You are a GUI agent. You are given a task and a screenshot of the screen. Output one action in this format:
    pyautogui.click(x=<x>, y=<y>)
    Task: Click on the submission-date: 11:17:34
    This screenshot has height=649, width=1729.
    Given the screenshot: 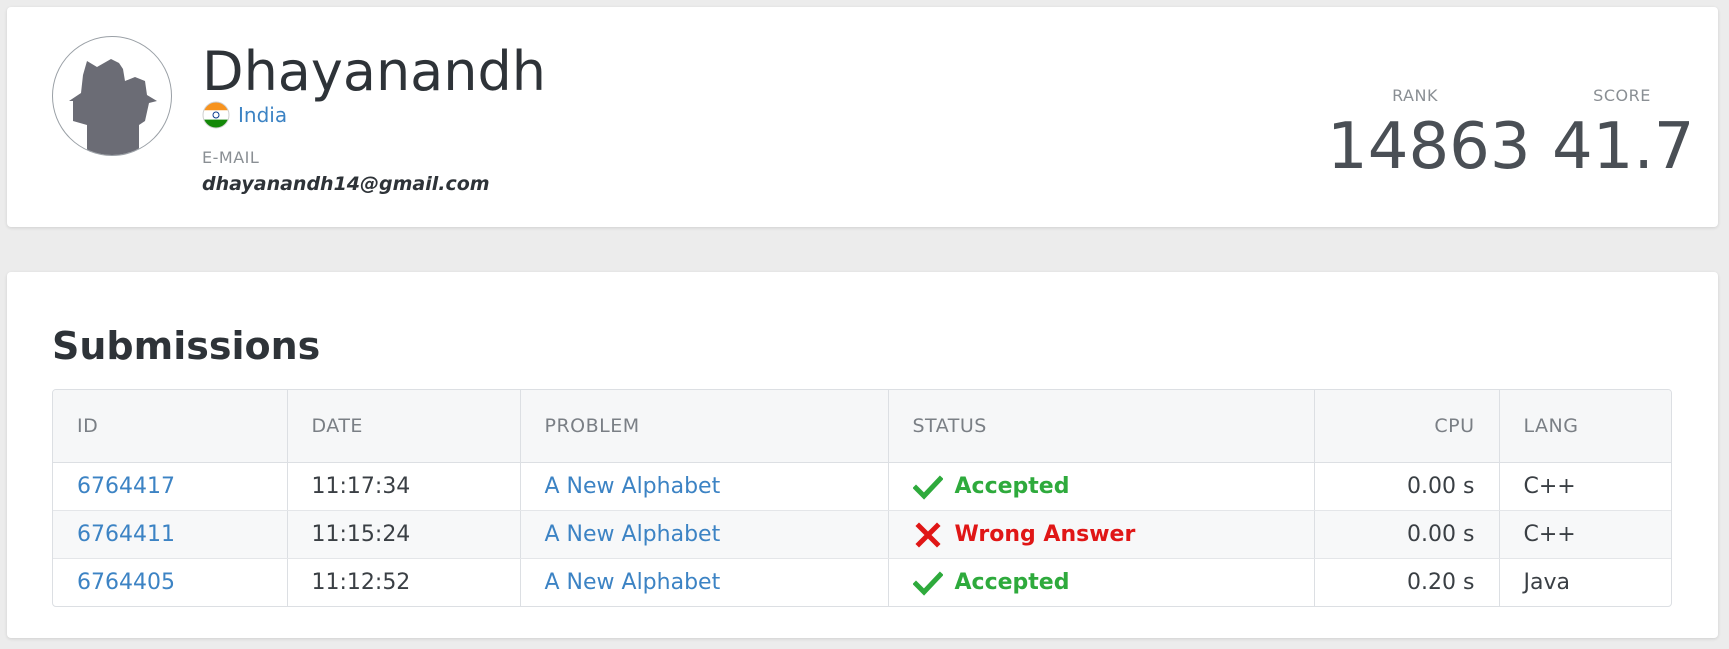 What is the action you would take?
    pyautogui.click(x=404, y=486)
    